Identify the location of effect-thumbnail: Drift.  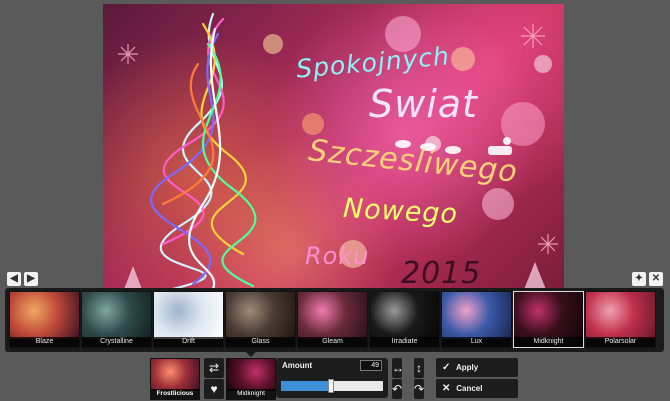
(188, 319).